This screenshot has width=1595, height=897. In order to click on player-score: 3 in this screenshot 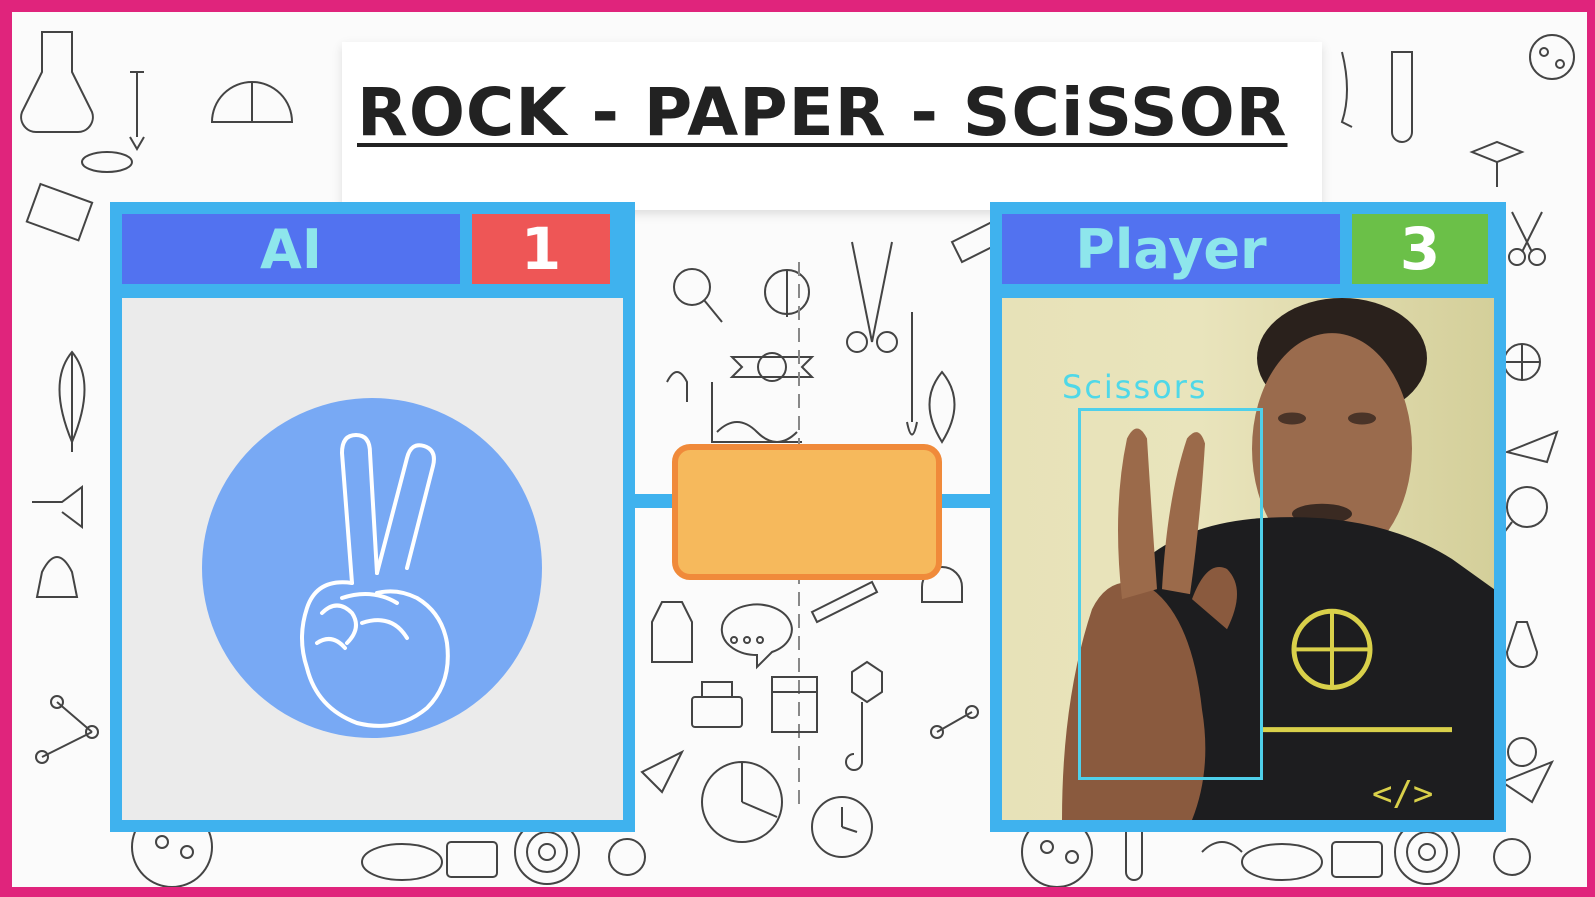, I will do `click(1420, 249)`.